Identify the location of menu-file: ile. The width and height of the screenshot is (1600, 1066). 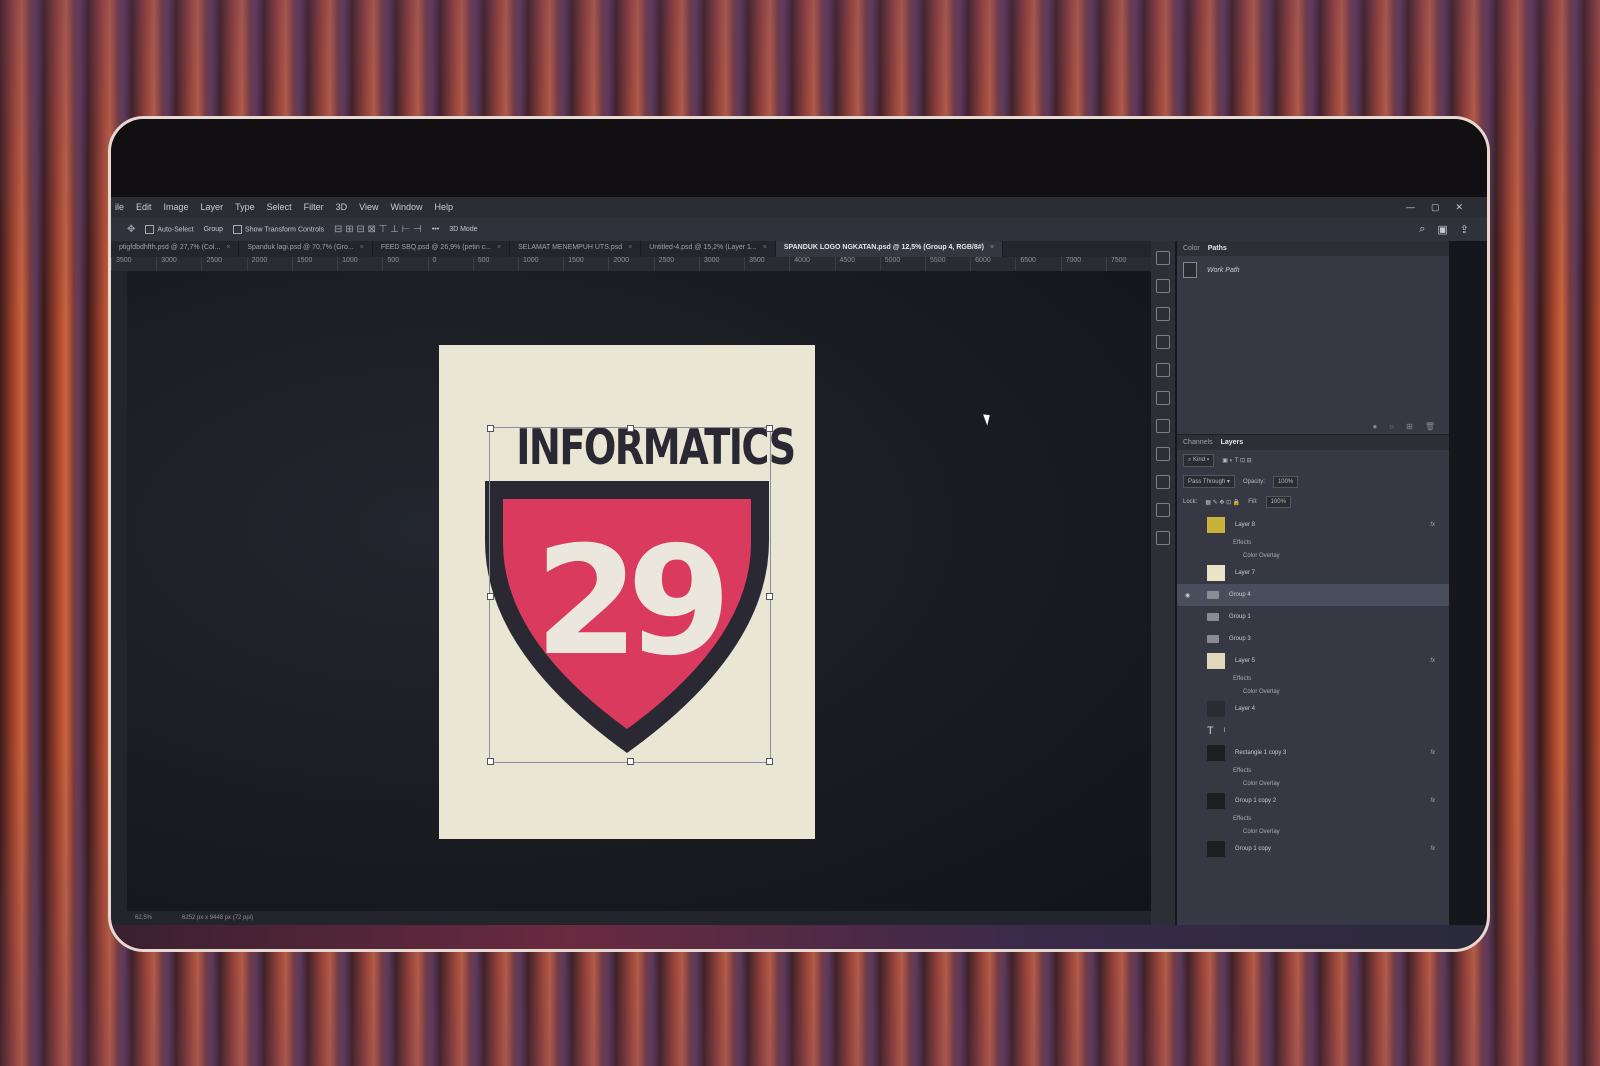
(119, 207).